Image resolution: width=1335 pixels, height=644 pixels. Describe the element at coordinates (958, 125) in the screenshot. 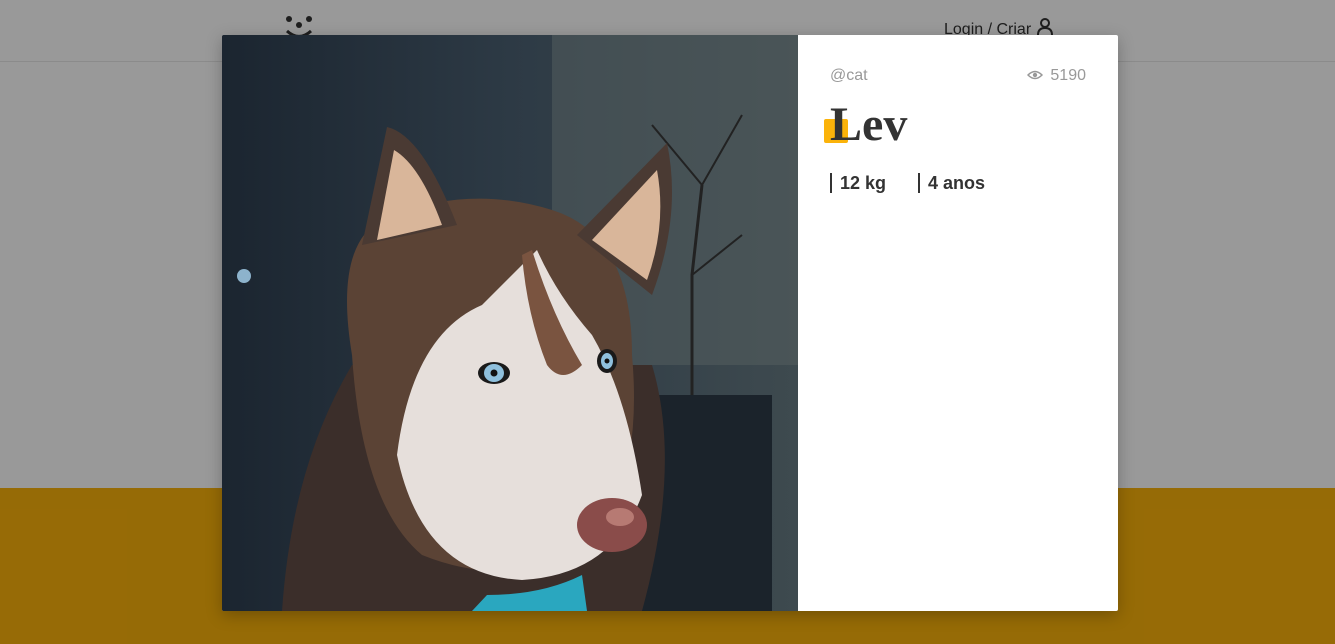

I see `page-title: Lev` at that location.